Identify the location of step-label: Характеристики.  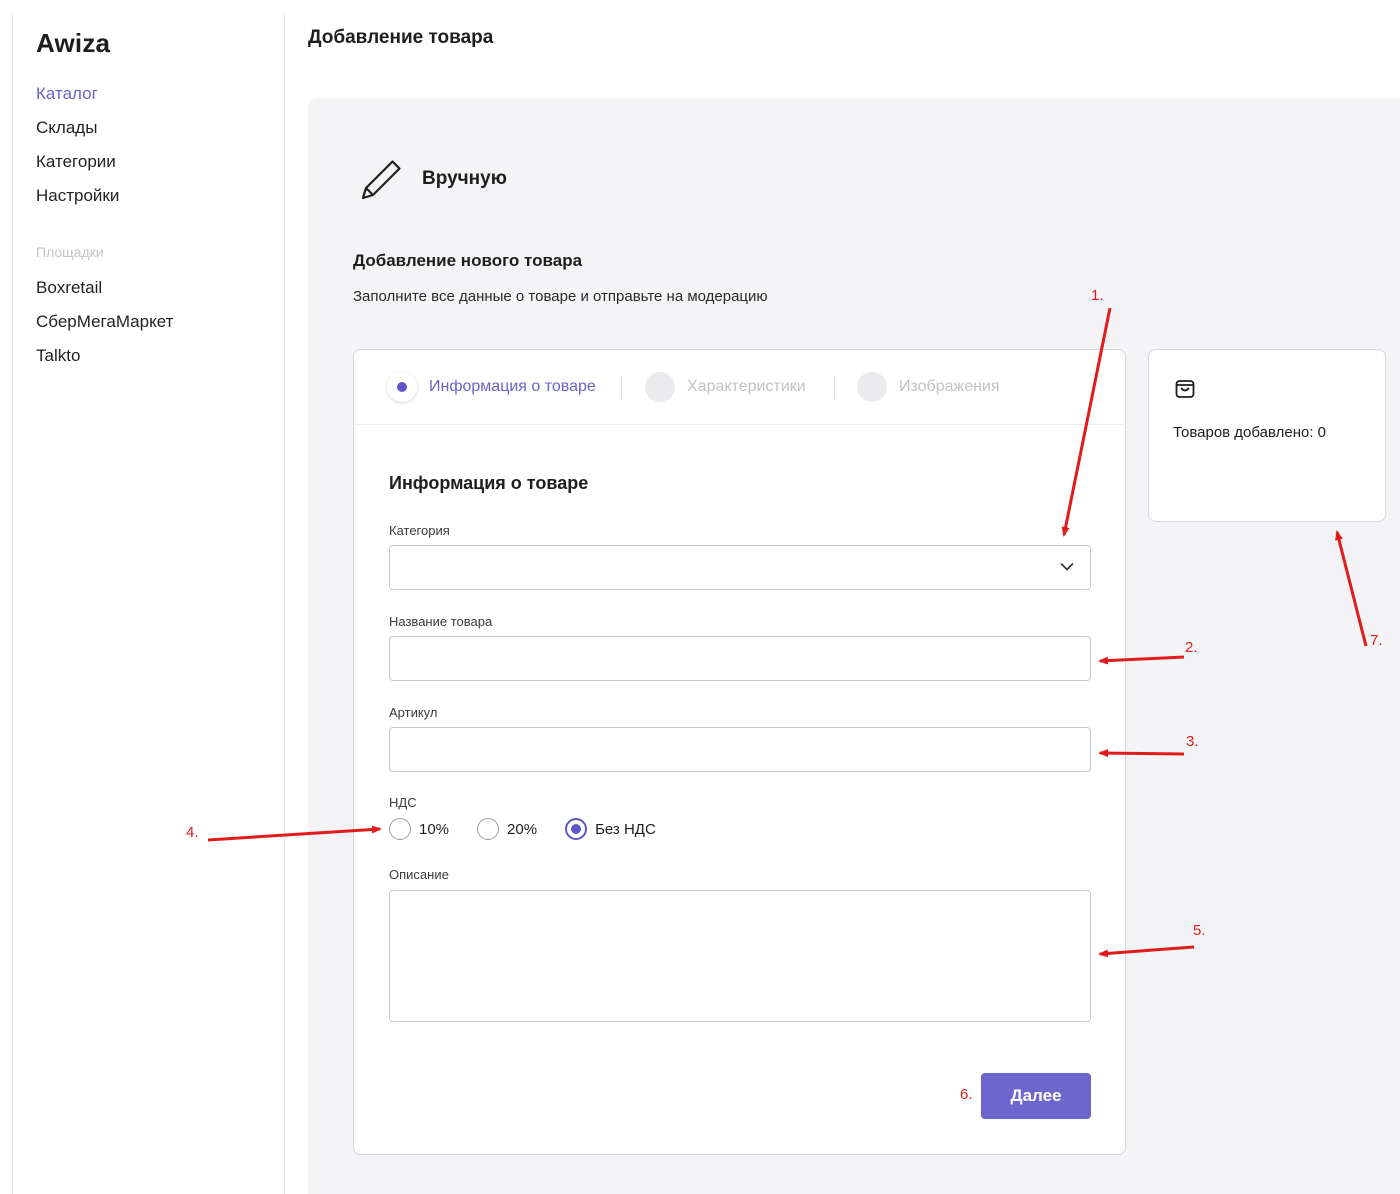
(746, 386).